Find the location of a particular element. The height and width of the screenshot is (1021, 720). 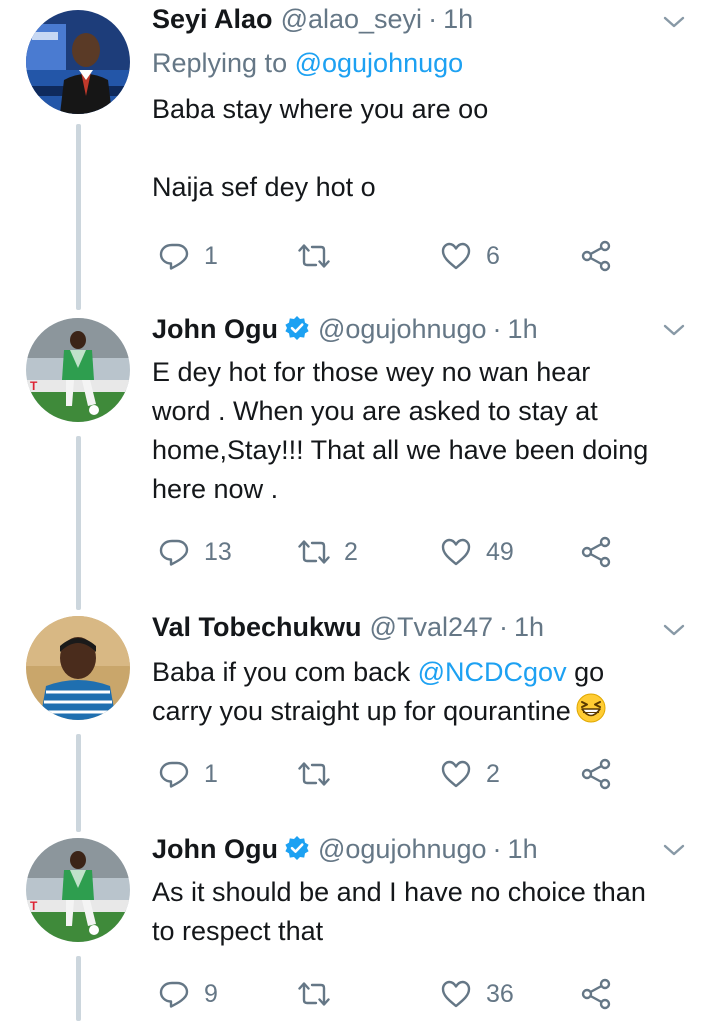

author-handle: @Tval247 is located at coordinates (431, 627).